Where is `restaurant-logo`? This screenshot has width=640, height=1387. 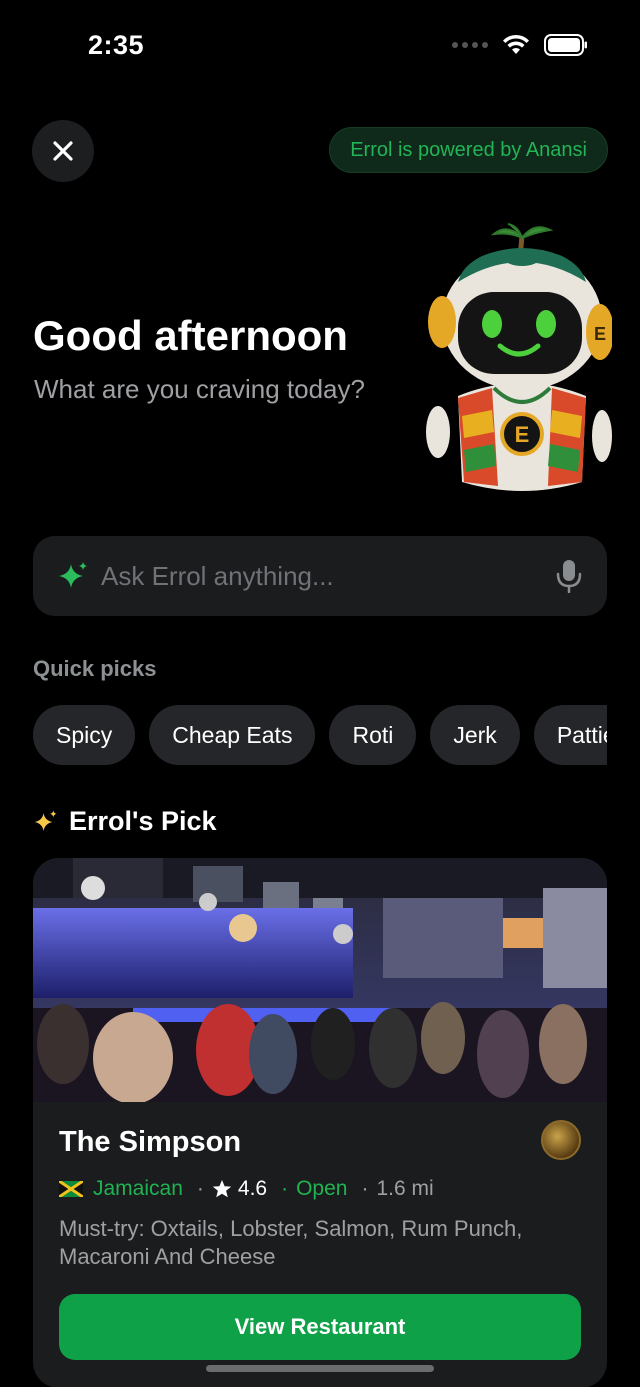
restaurant-logo is located at coordinates (561, 1140).